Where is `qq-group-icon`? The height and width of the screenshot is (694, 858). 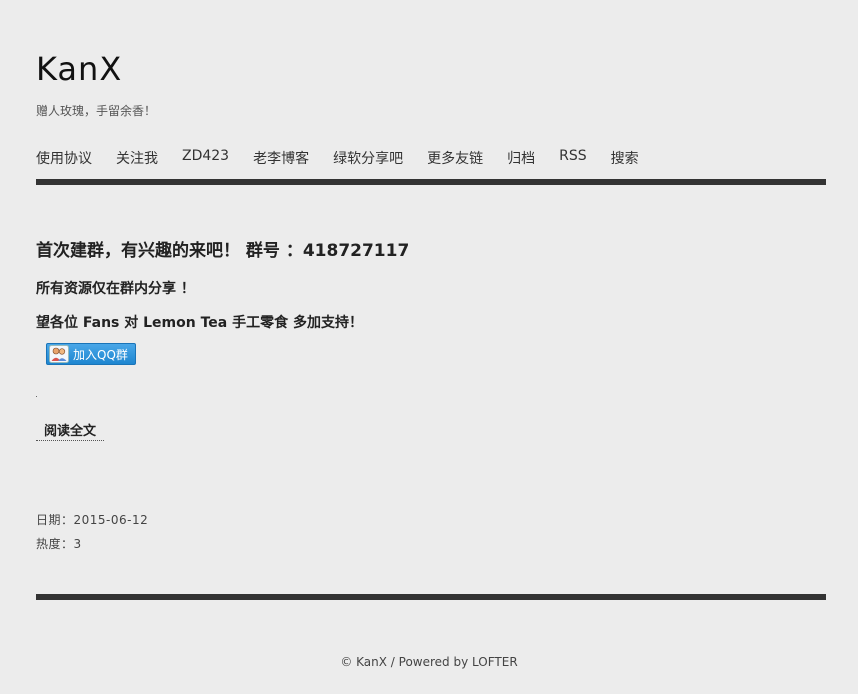 qq-group-icon is located at coordinates (59, 354).